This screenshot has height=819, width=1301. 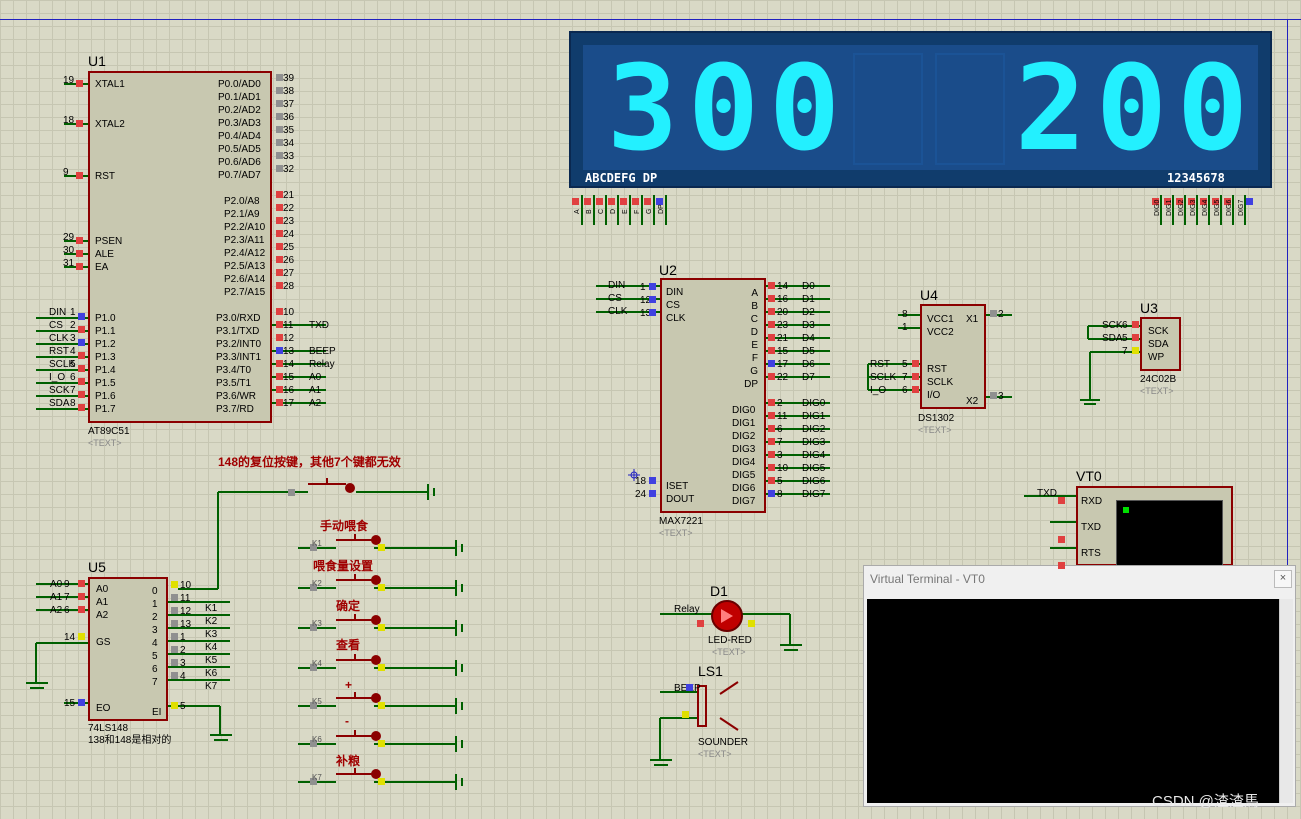 What do you see at coordinates (69, 250) in the screenshot?
I see `u1-pin-num: 30` at bounding box center [69, 250].